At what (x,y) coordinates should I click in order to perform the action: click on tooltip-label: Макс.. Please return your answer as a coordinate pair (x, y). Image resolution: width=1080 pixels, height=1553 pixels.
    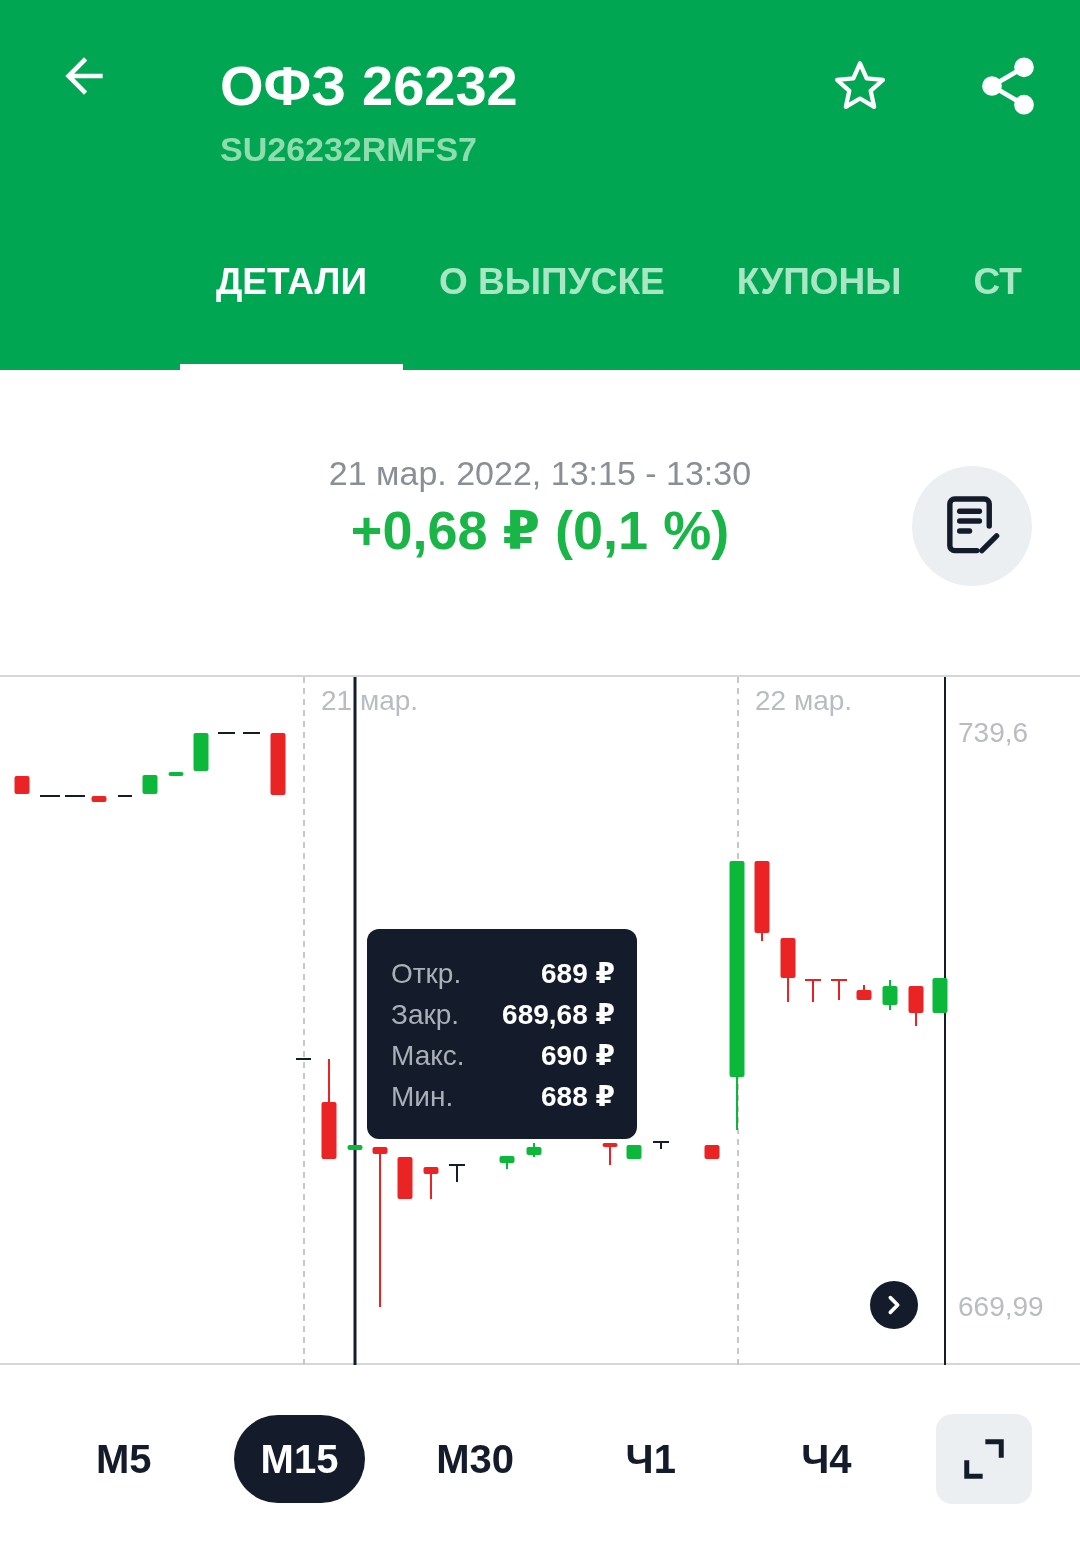
    Looking at the image, I should click on (428, 1056).